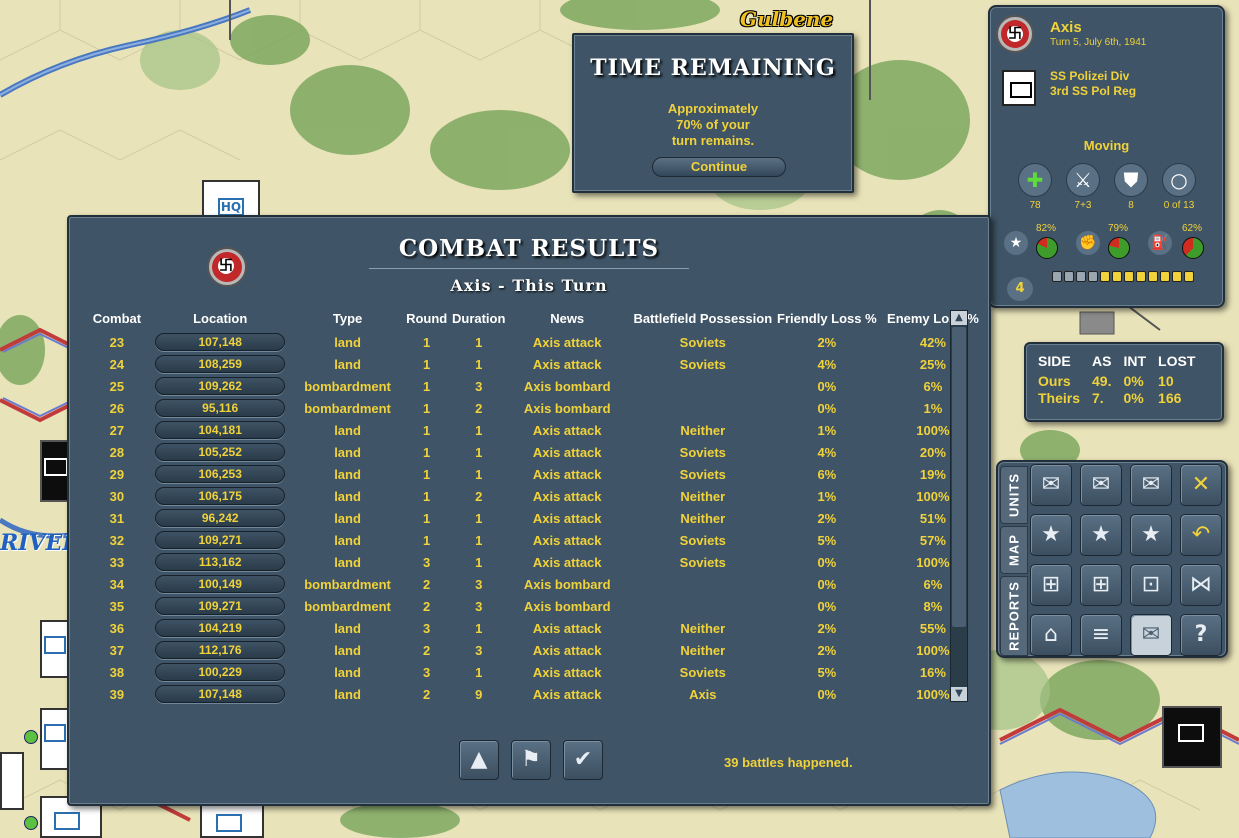 Image resolution: width=1239 pixels, height=838 pixels. What do you see at coordinates (220, 386) in the screenshot?
I see `location-button: 109,262` at bounding box center [220, 386].